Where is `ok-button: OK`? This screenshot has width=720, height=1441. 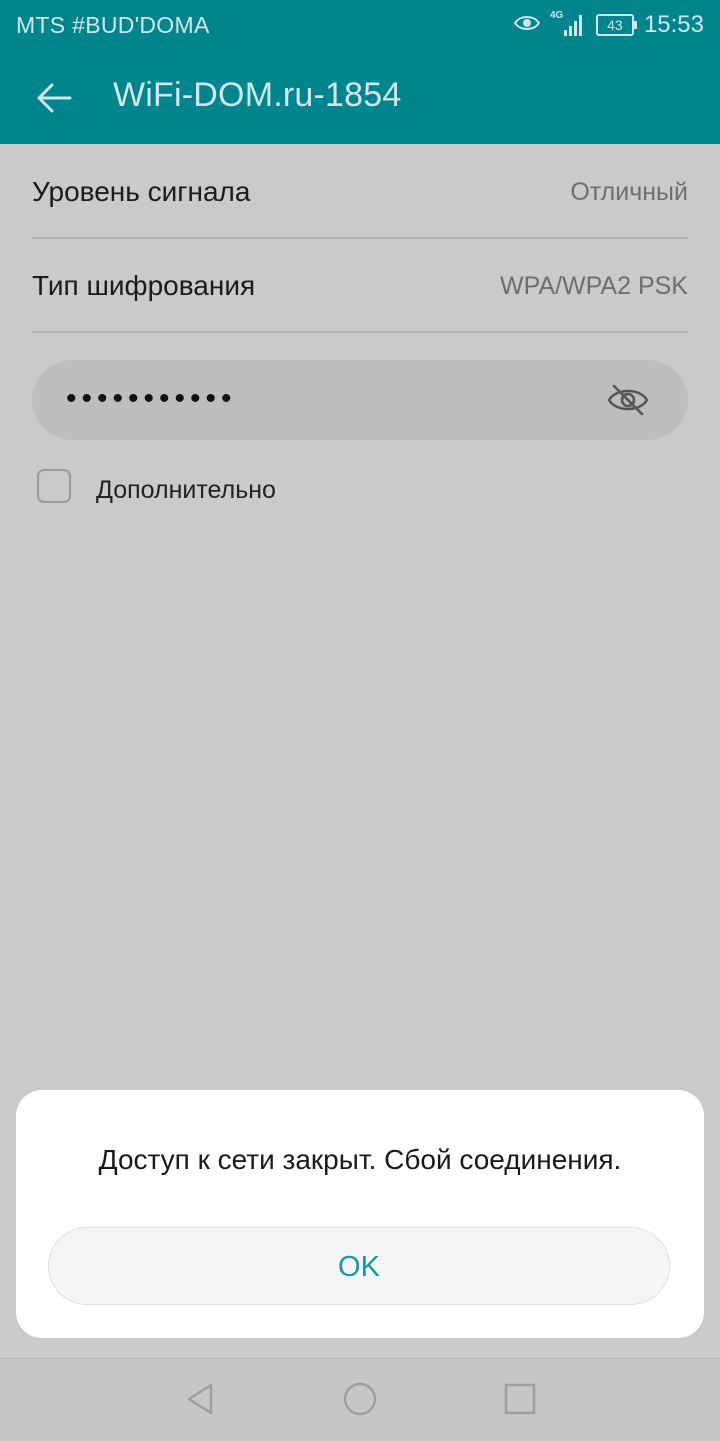 ok-button: OK is located at coordinates (359, 1266).